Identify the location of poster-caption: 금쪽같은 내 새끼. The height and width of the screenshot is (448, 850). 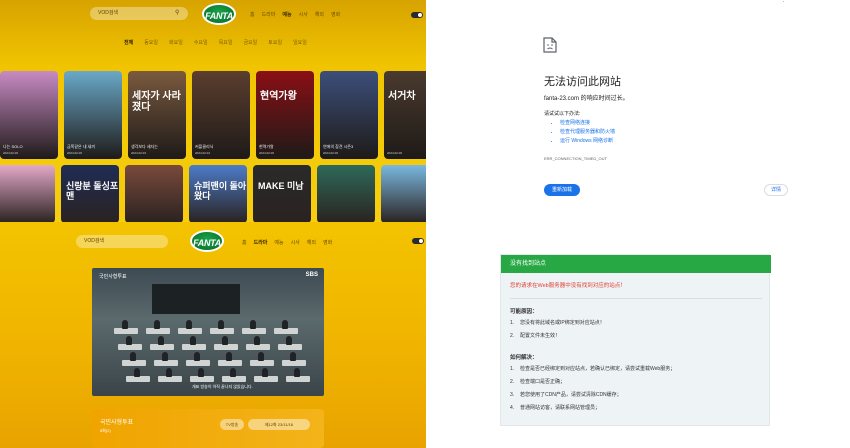
(81, 146).